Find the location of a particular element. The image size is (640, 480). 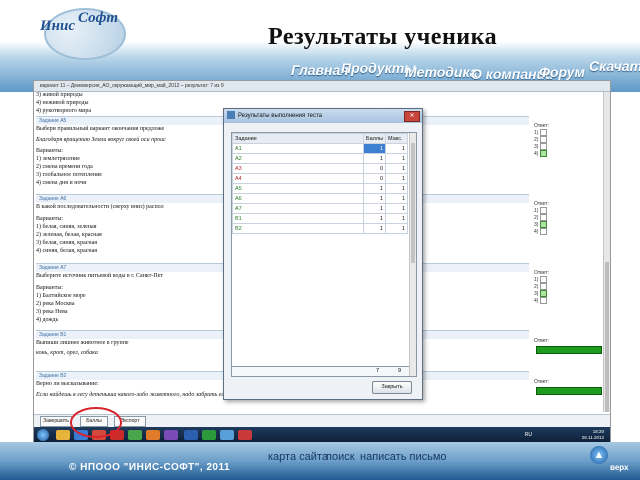

question-line: 3) живой природы is located at coordinates (59, 95).